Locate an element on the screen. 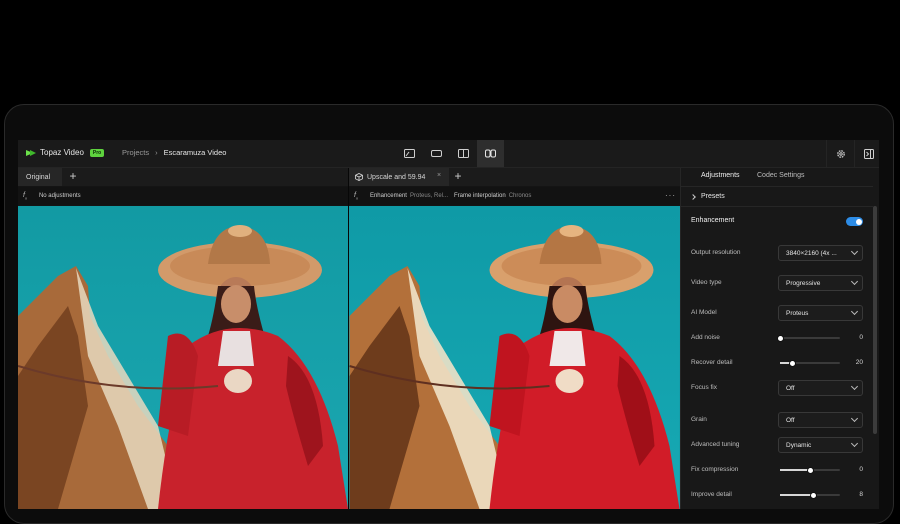  info-fi-label: Frame interpolation is located at coordinates (480, 196).